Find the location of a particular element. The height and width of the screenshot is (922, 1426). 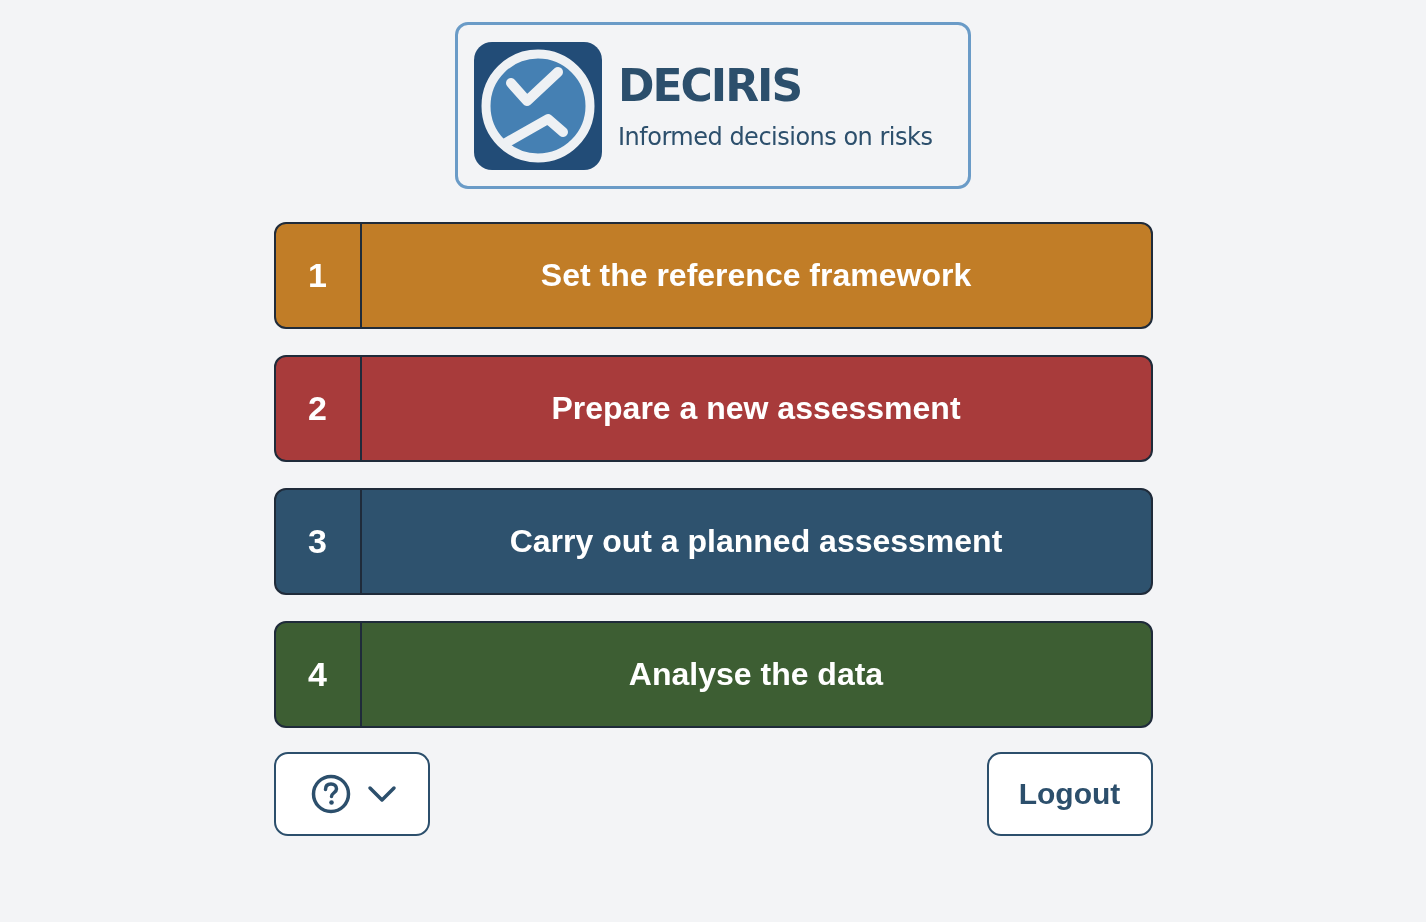

help-menu-button is located at coordinates (351, 794).